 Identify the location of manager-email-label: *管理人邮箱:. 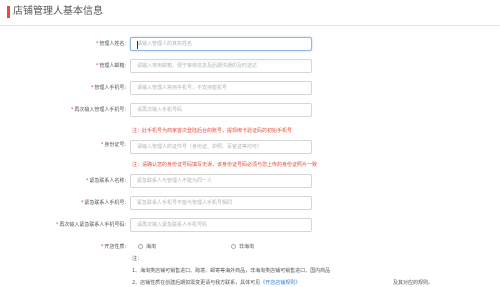
(111, 66).